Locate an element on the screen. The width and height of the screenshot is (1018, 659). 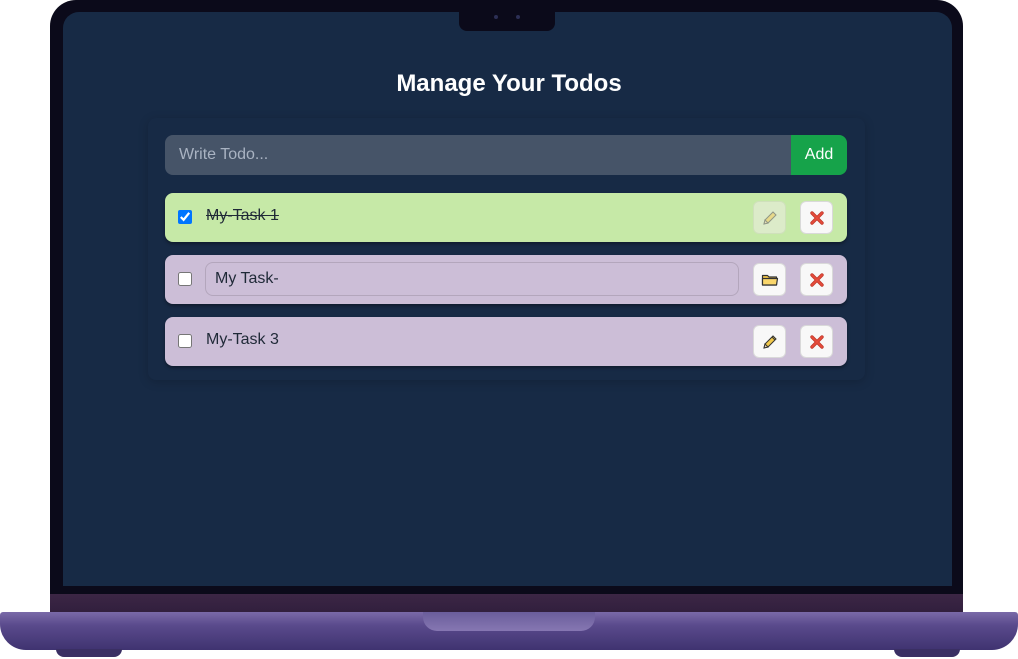
todo-item: My-Task 3 is located at coordinates (506, 341).